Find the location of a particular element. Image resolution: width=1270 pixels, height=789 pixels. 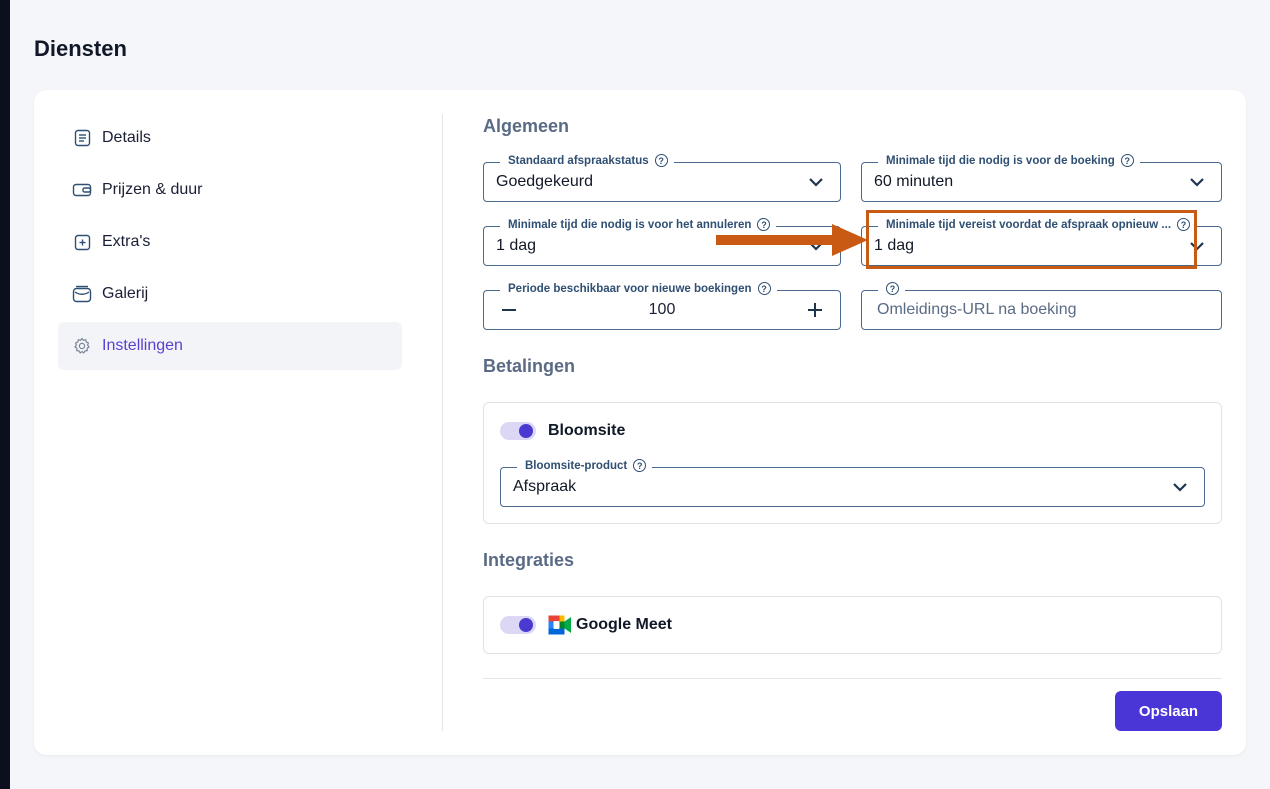

section-title-integrations: Integraties is located at coordinates (529, 560).